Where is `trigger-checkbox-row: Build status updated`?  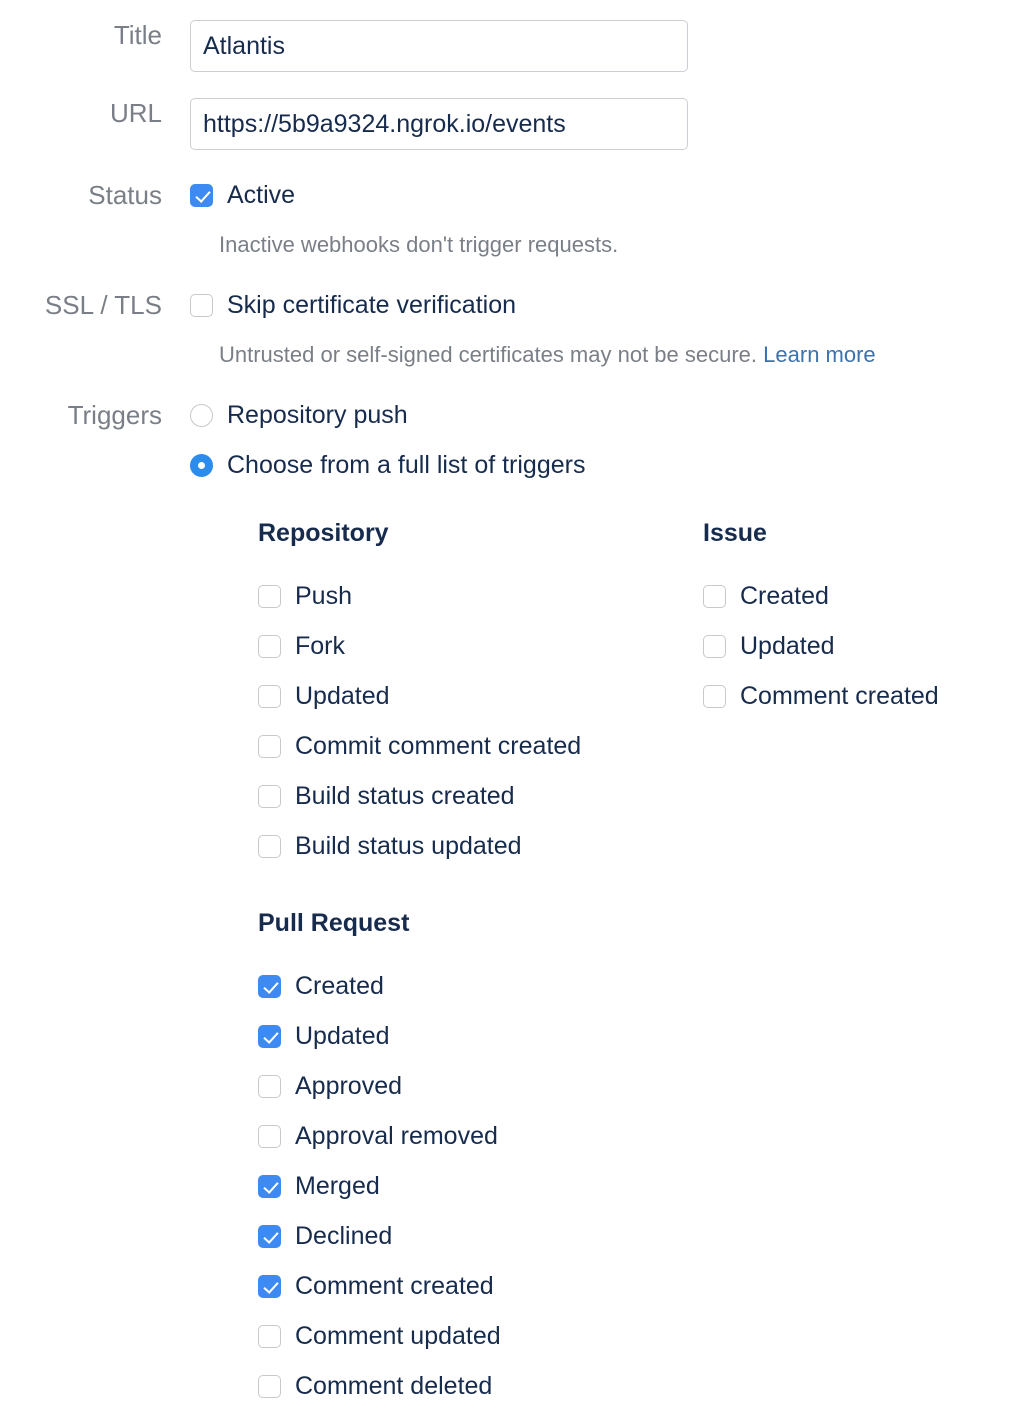 trigger-checkbox-row: Build status updated is located at coordinates (419, 846).